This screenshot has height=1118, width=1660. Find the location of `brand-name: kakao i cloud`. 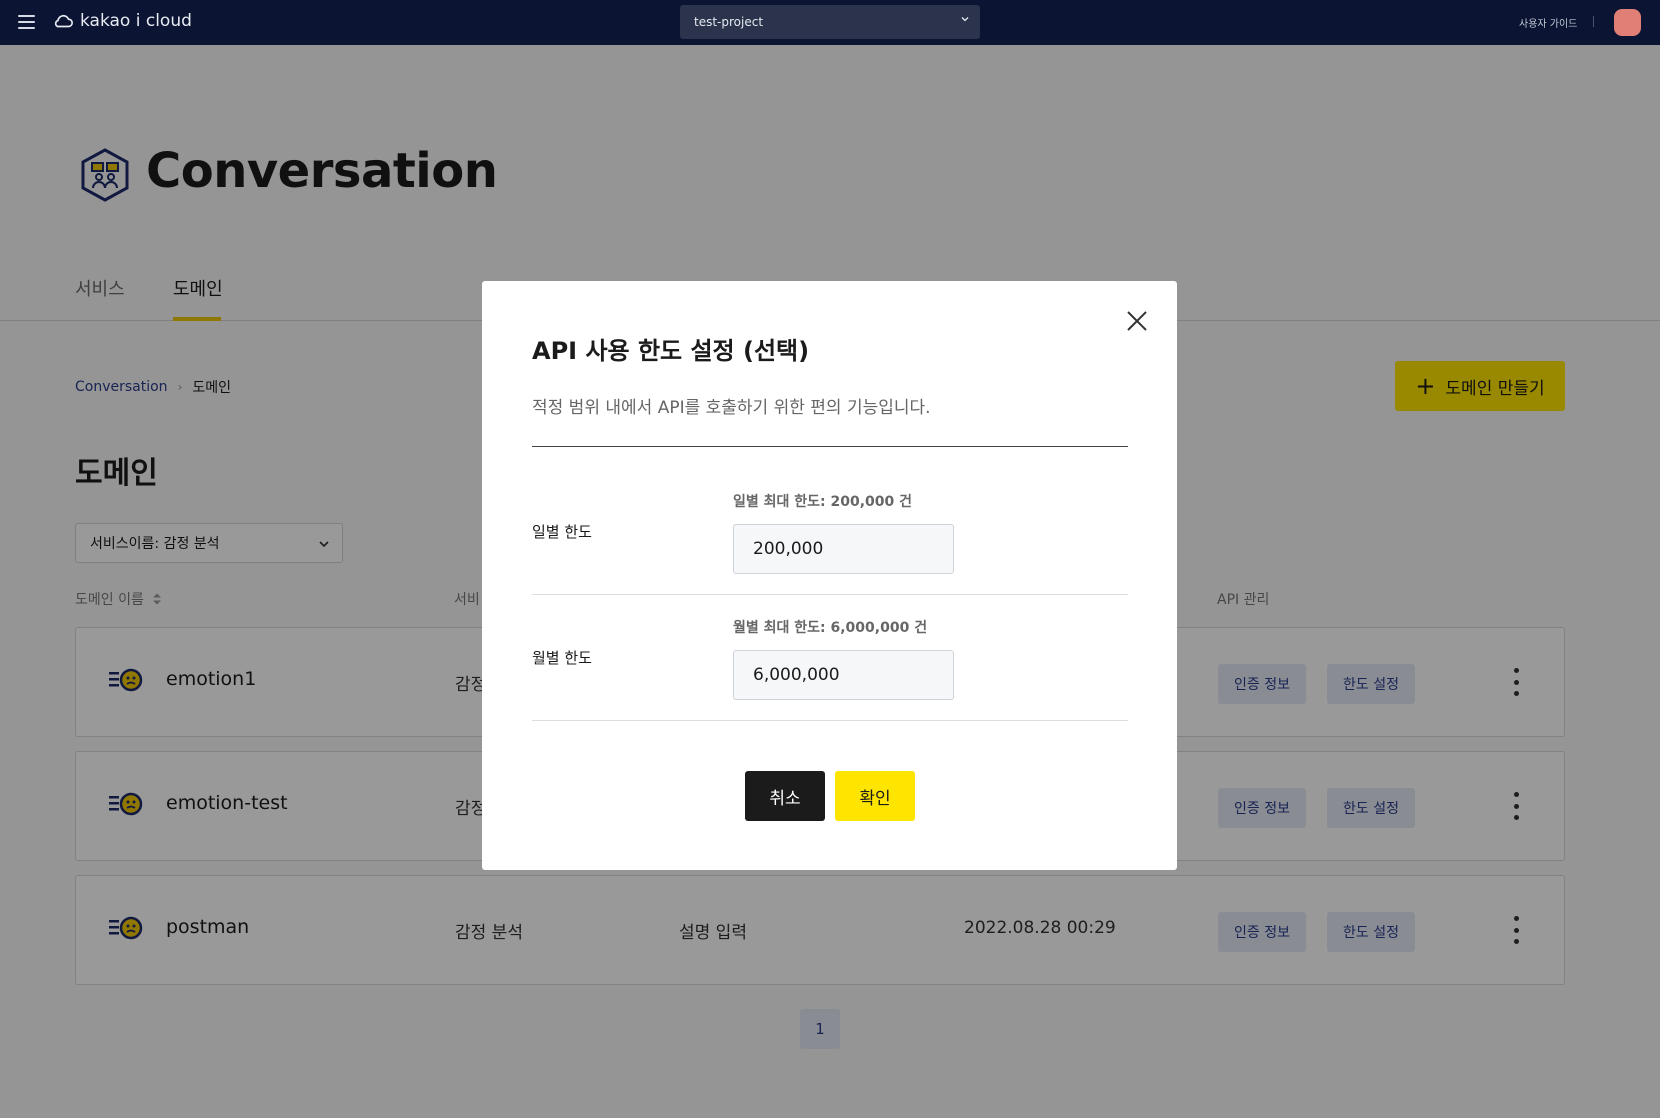

brand-name: kakao i cloud is located at coordinates (136, 21).